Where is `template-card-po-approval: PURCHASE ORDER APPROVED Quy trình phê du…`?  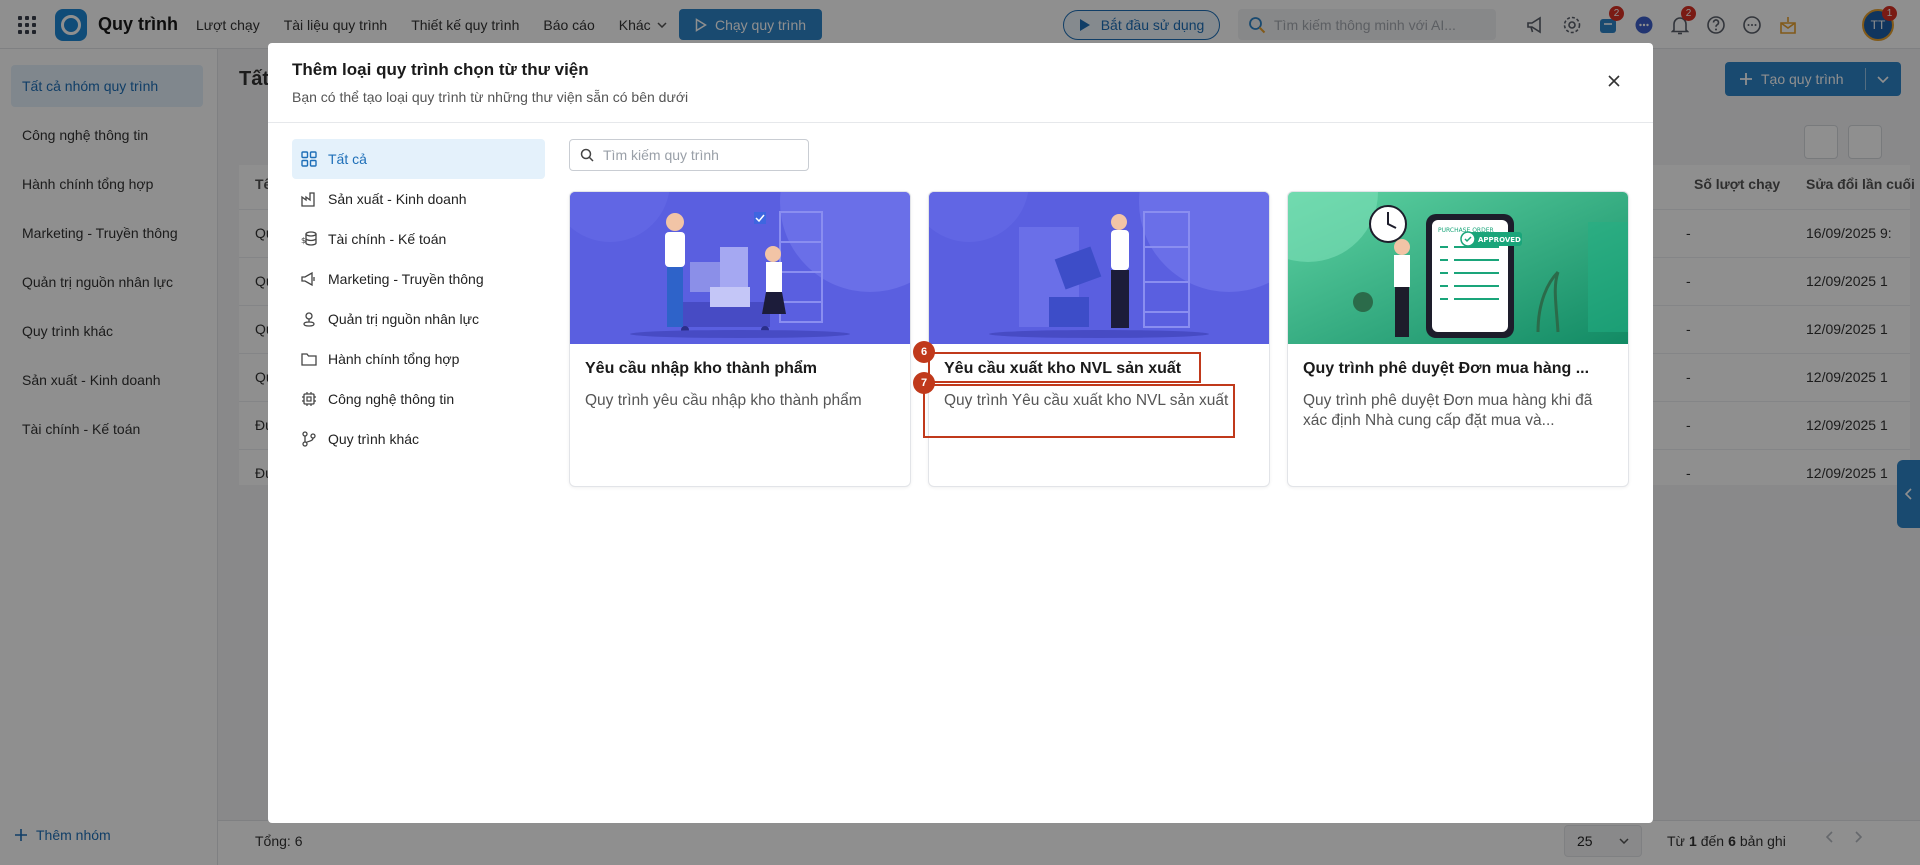
template-card-po-approval: PURCHASE ORDER APPROVED Quy trình phê du… is located at coordinates (1458, 339).